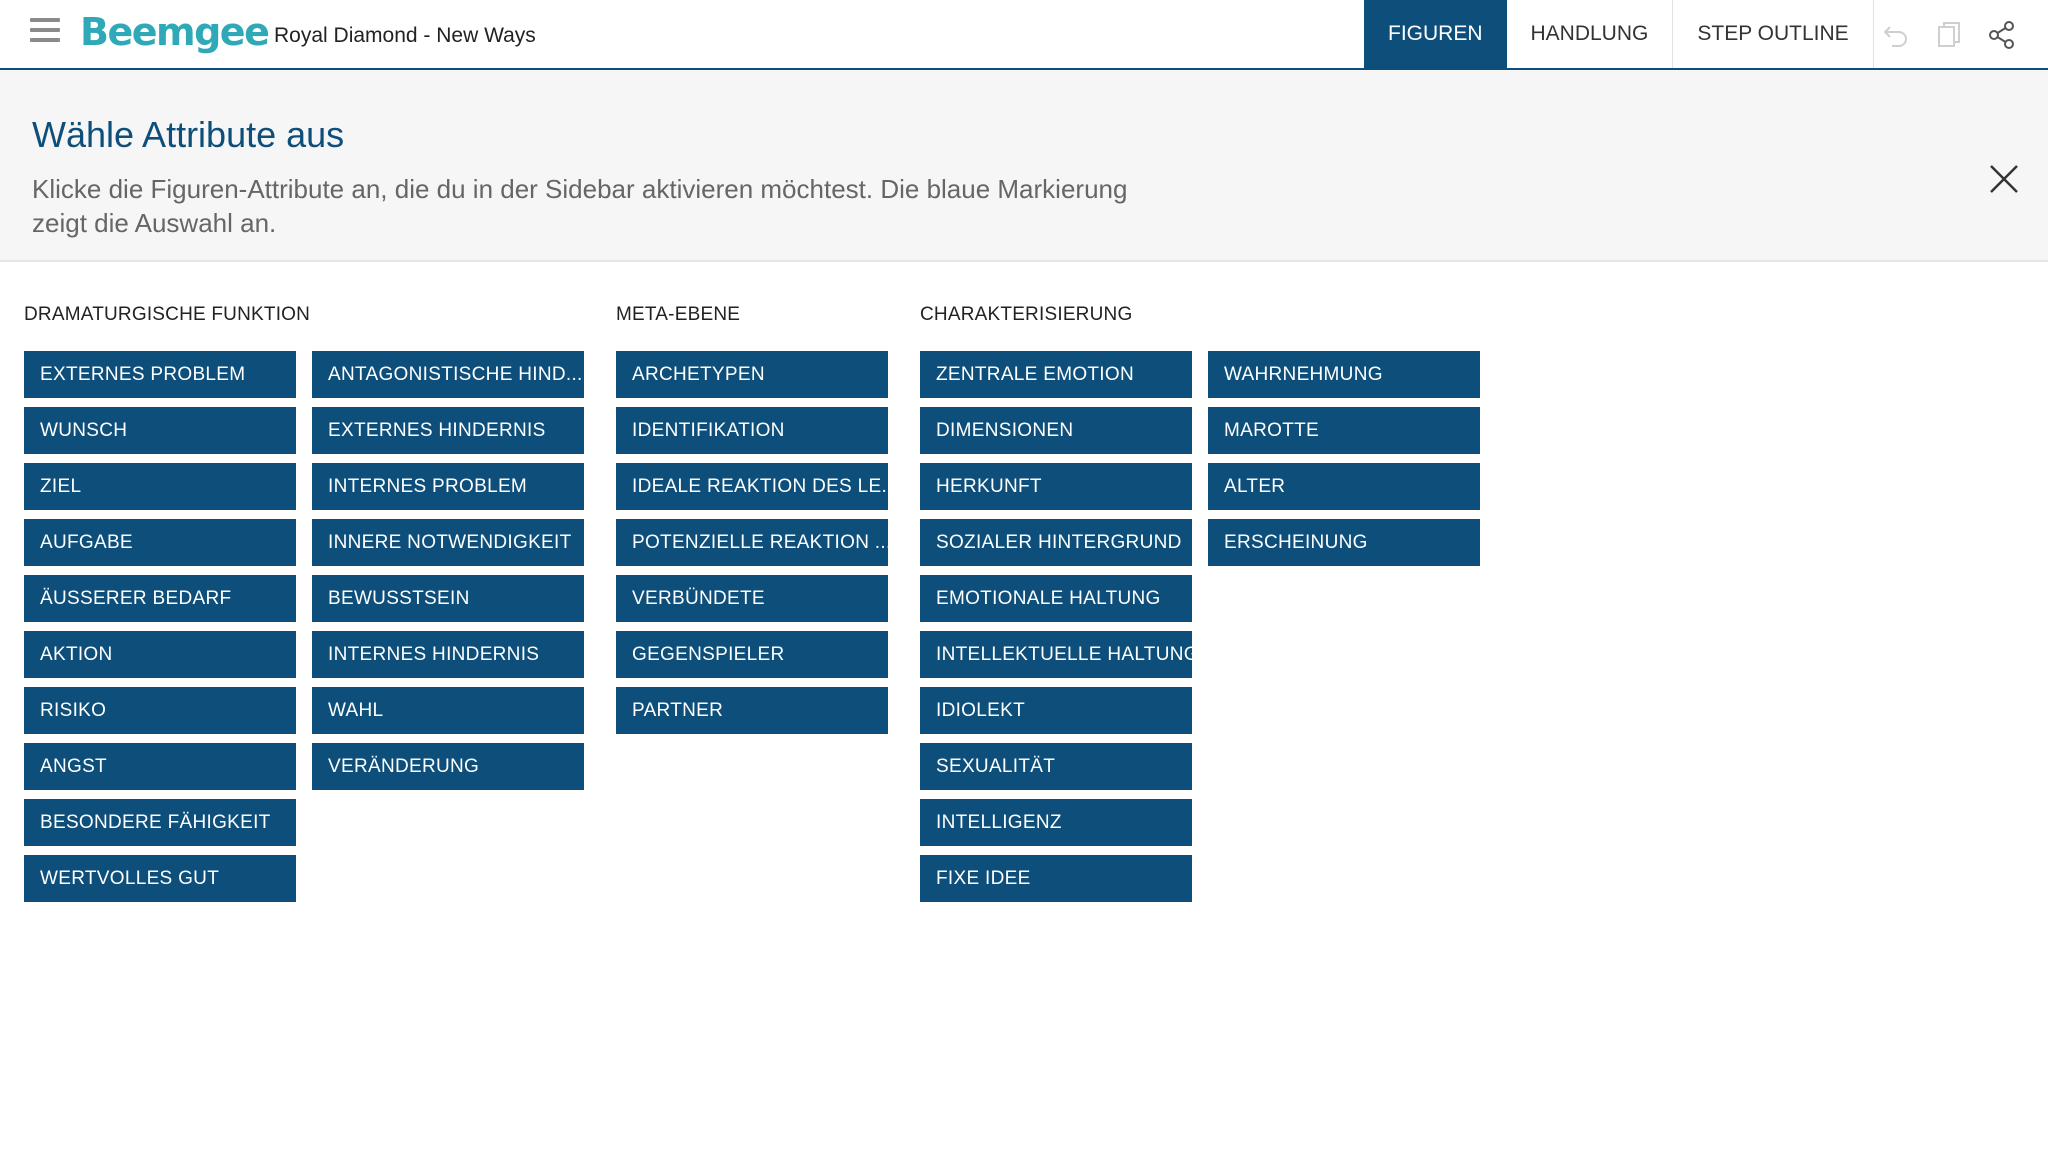  I want to click on attribute-button: ZENTRALE EMOTION, so click(1056, 374).